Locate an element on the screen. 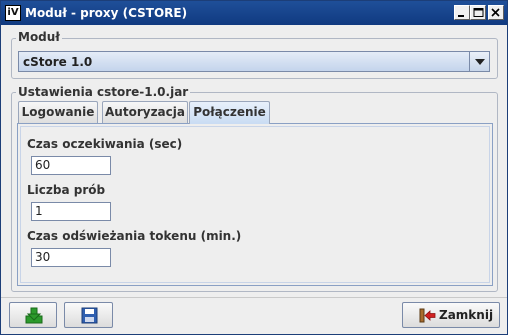 The image size is (508, 335). exit-door-icon is located at coordinates (427, 315).